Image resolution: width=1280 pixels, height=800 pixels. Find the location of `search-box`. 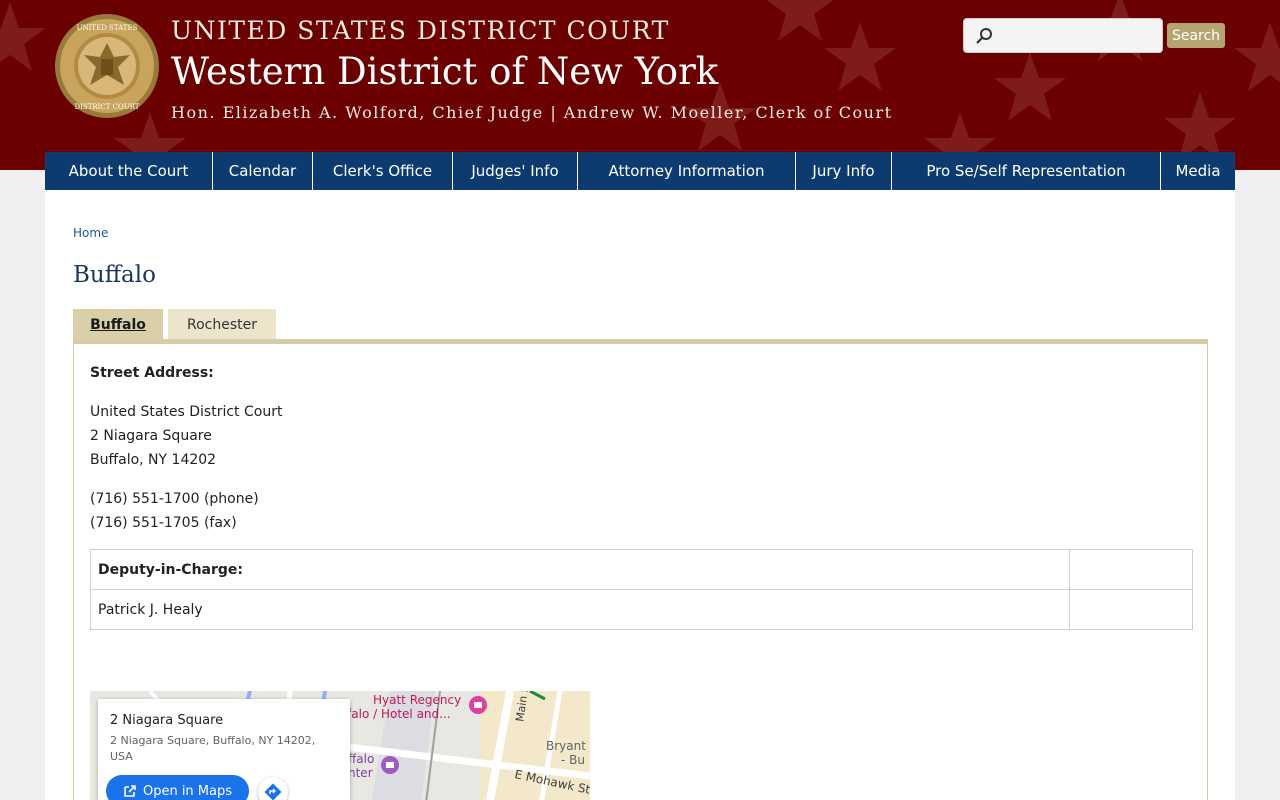

search-box is located at coordinates (1063, 35).